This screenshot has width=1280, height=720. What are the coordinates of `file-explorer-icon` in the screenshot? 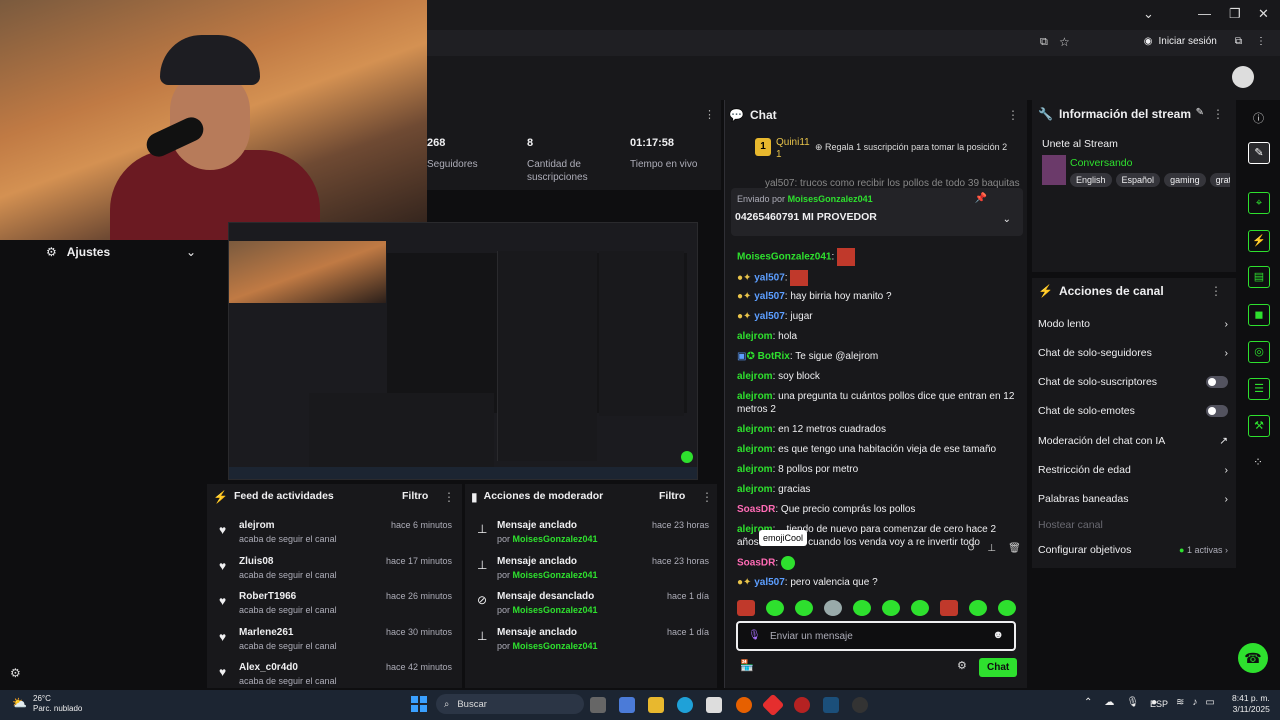 It's located at (656, 705).